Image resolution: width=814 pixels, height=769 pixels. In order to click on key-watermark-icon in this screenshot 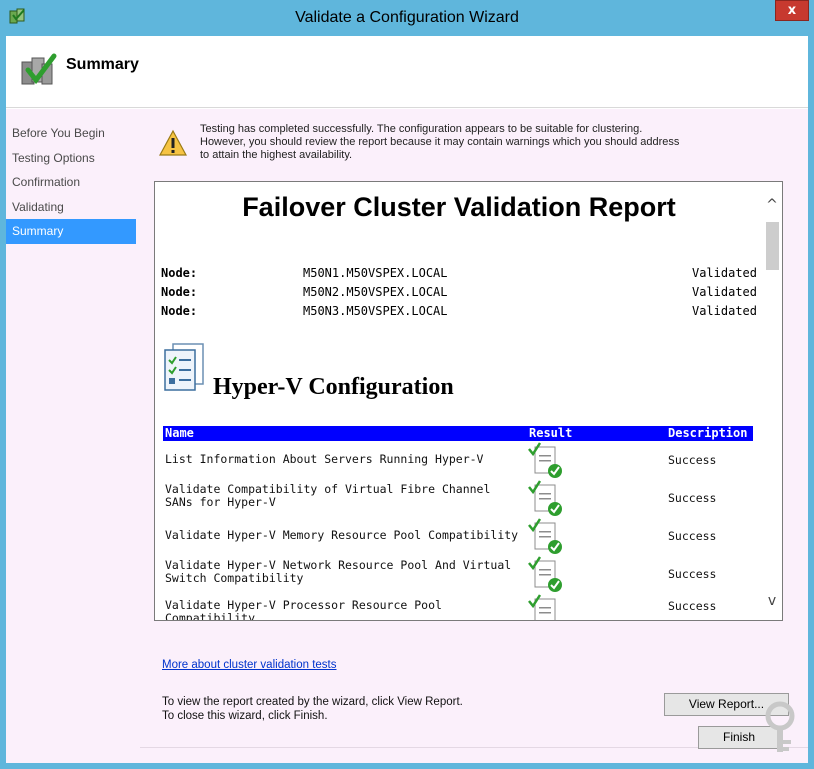, I will do `click(780, 726)`.